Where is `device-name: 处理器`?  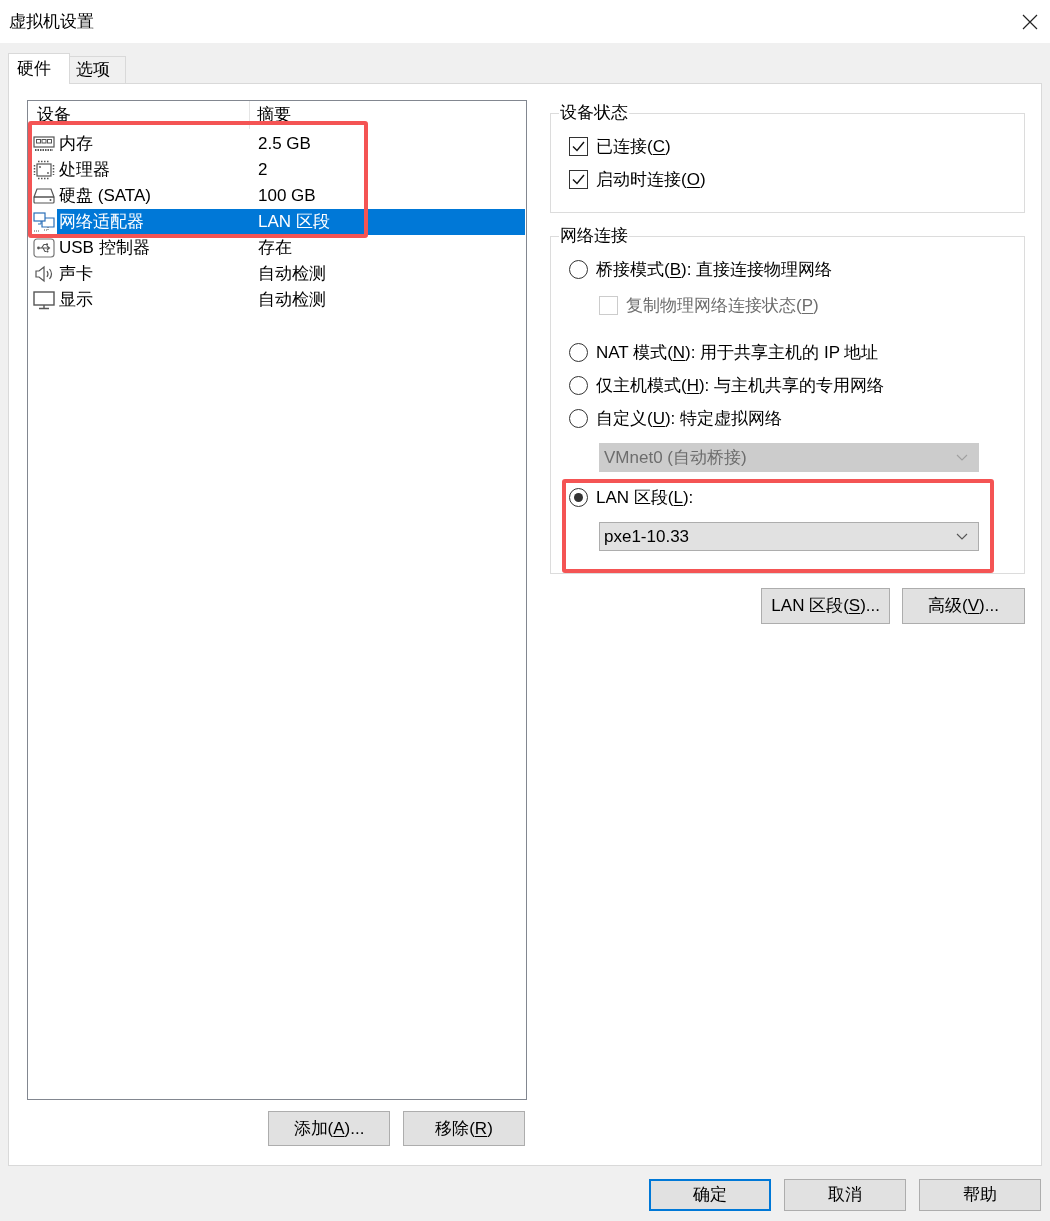 device-name: 处理器 is located at coordinates (84, 170).